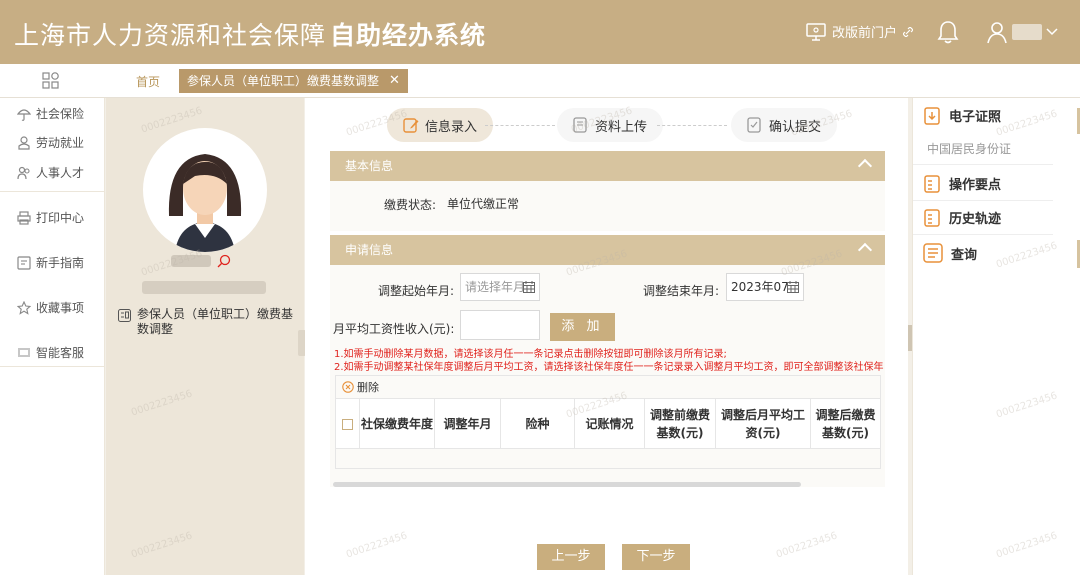 Image resolution: width=1080 pixels, height=575 pixels. I want to click on rp-history: 历史轨迹, so click(962, 217).